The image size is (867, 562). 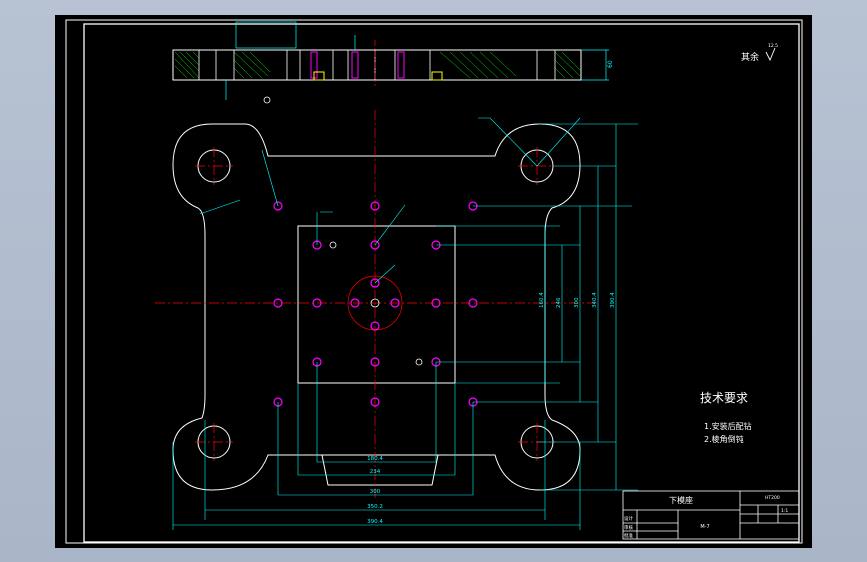 I want to click on screw-holes, so click(x=375, y=304).